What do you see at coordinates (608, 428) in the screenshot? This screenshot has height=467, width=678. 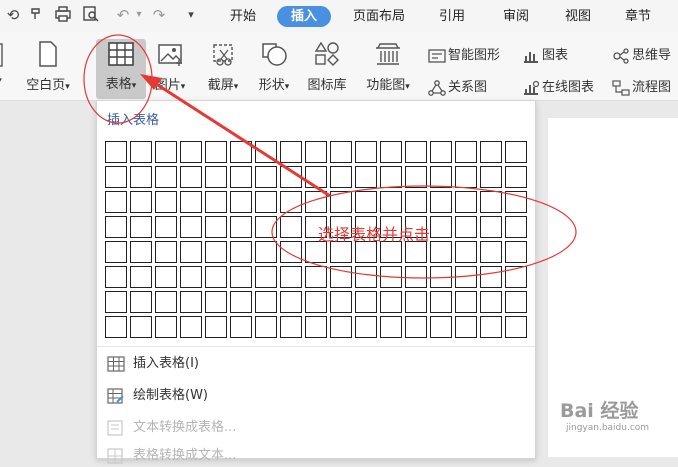 I see `watermark-url: jingyan.baidu.com` at bounding box center [608, 428].